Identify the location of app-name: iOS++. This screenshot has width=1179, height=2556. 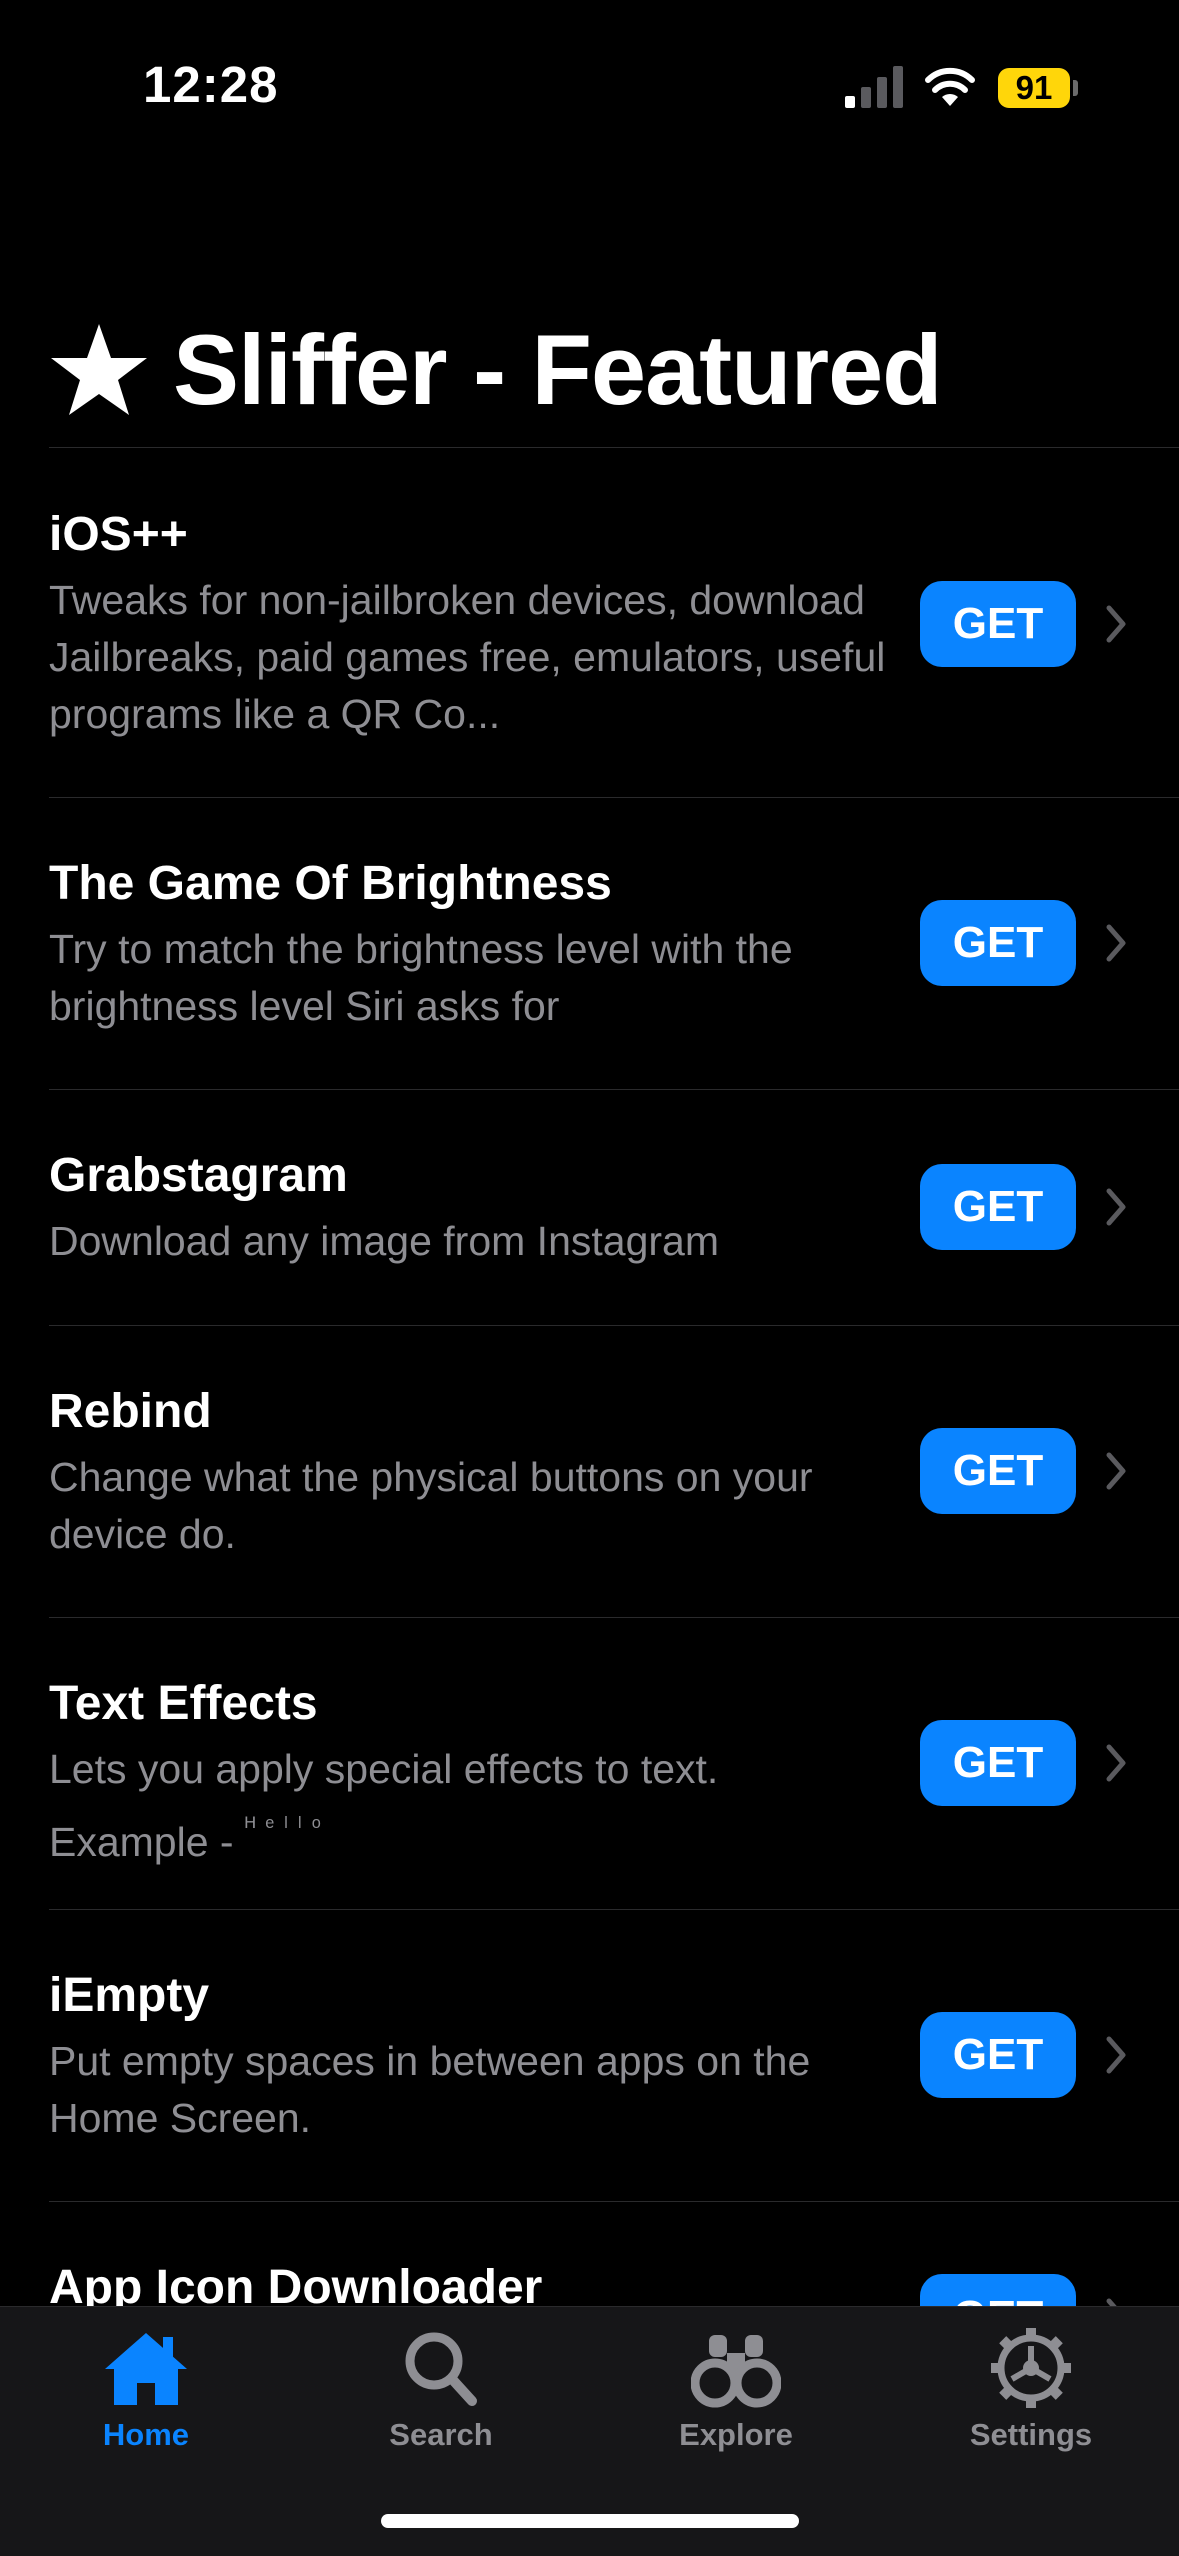
(118, 534).